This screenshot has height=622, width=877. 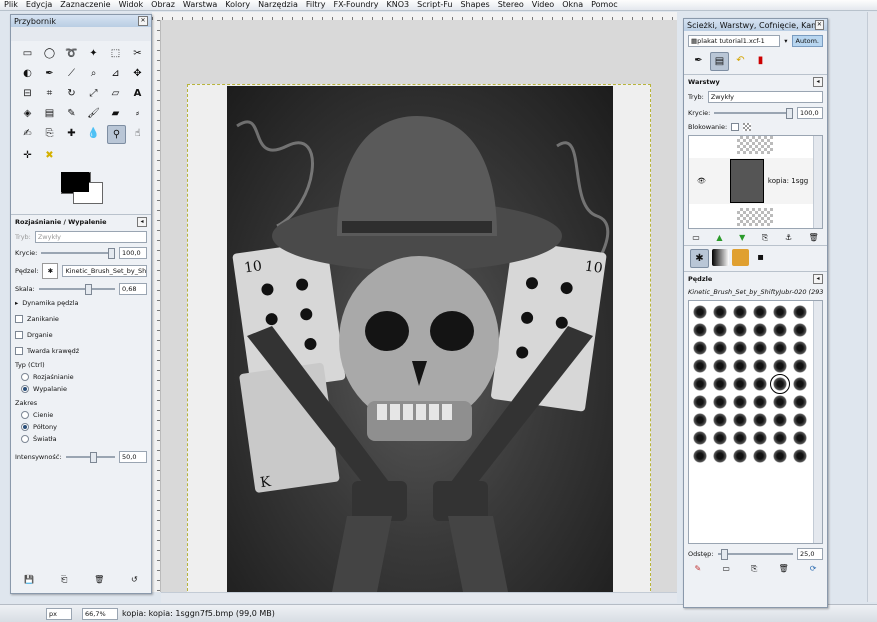 What do you see at coordinates (50, 271) in the screenshot?
I see `brush-preview-icon: ✱` at bounding box center [50, 271].